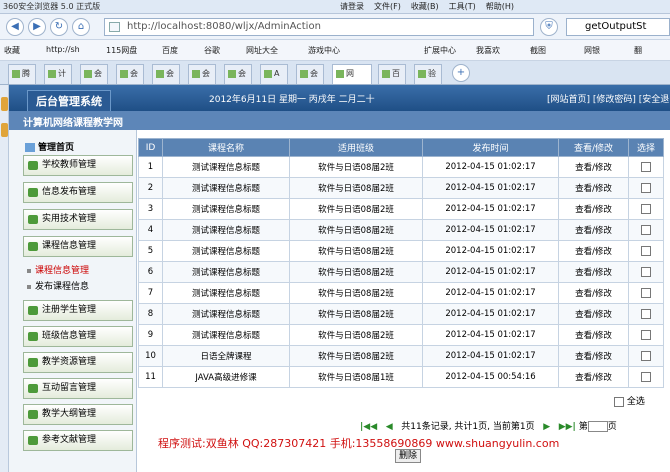 The image size is (670, 472). Describe the element at coordinates (546, 427) in the screenshot. I see `next-page-icon: ▶` at that location.